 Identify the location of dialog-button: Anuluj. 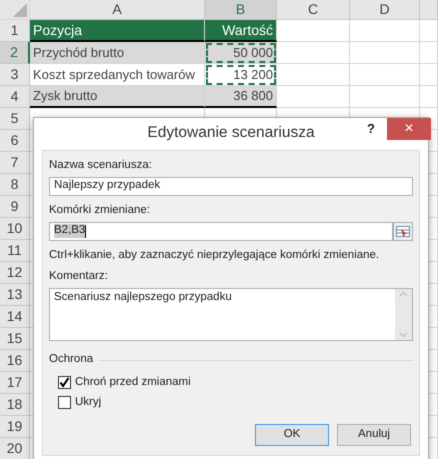
(374, 435).